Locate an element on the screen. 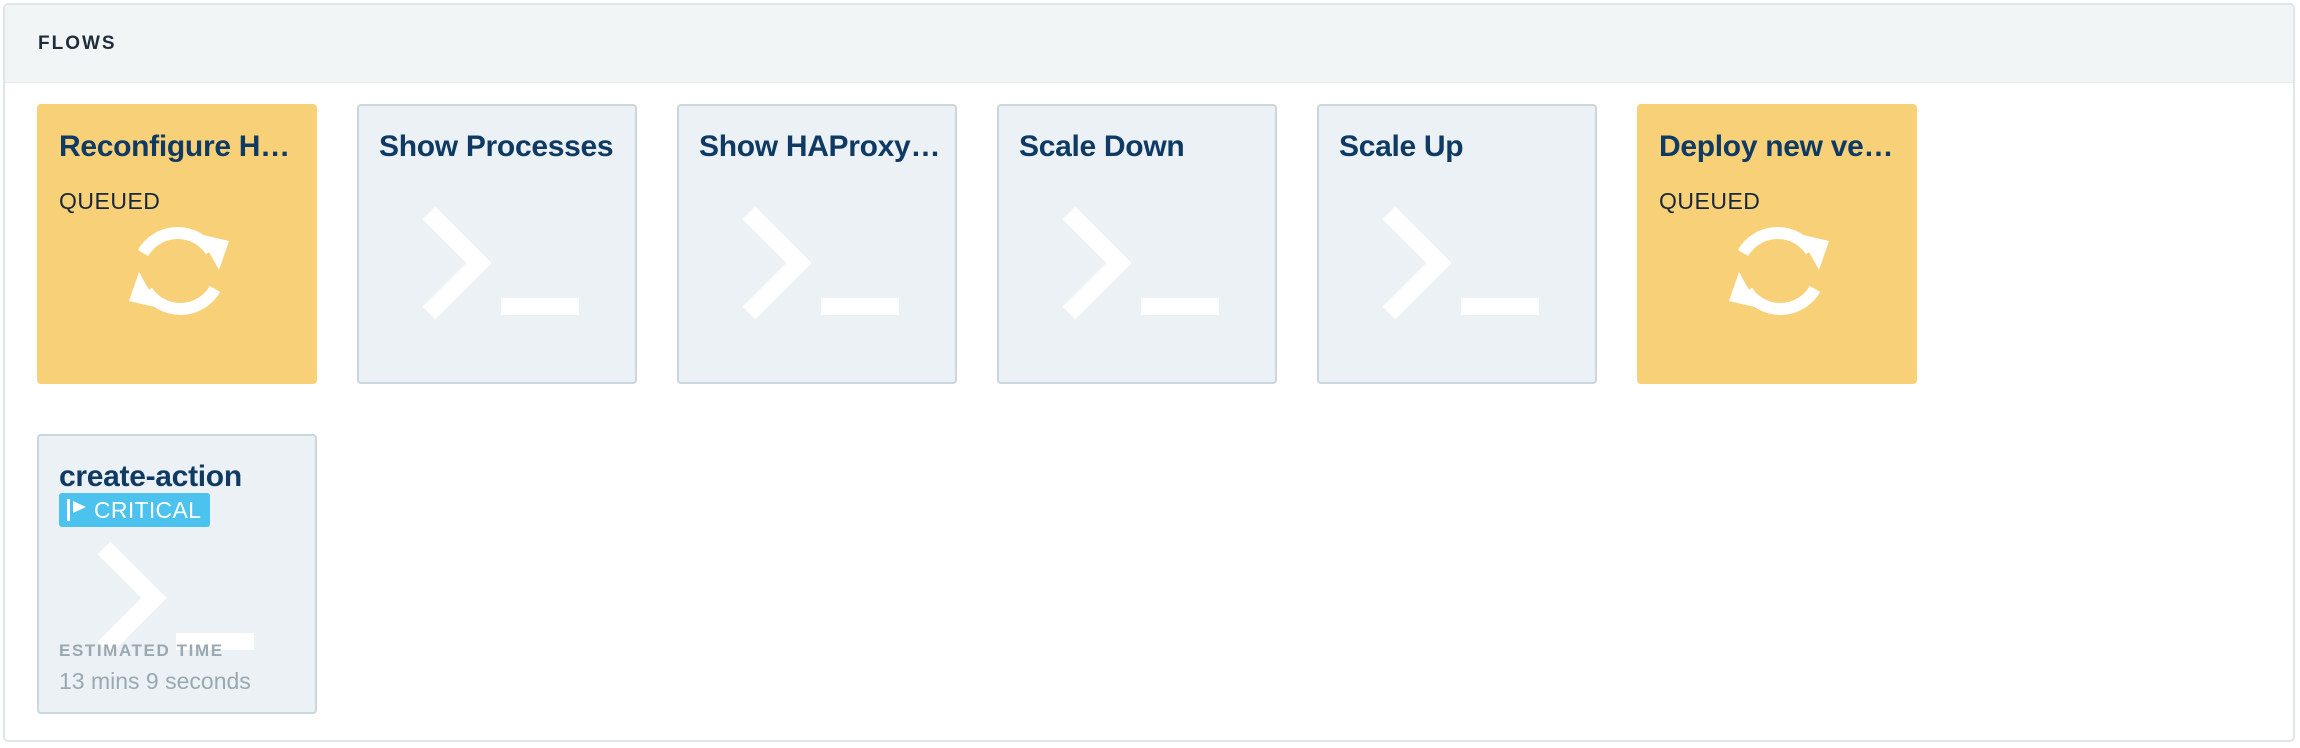  estimated-time-value: 13 mins 9 seconds is located at coordinates (155, 681).